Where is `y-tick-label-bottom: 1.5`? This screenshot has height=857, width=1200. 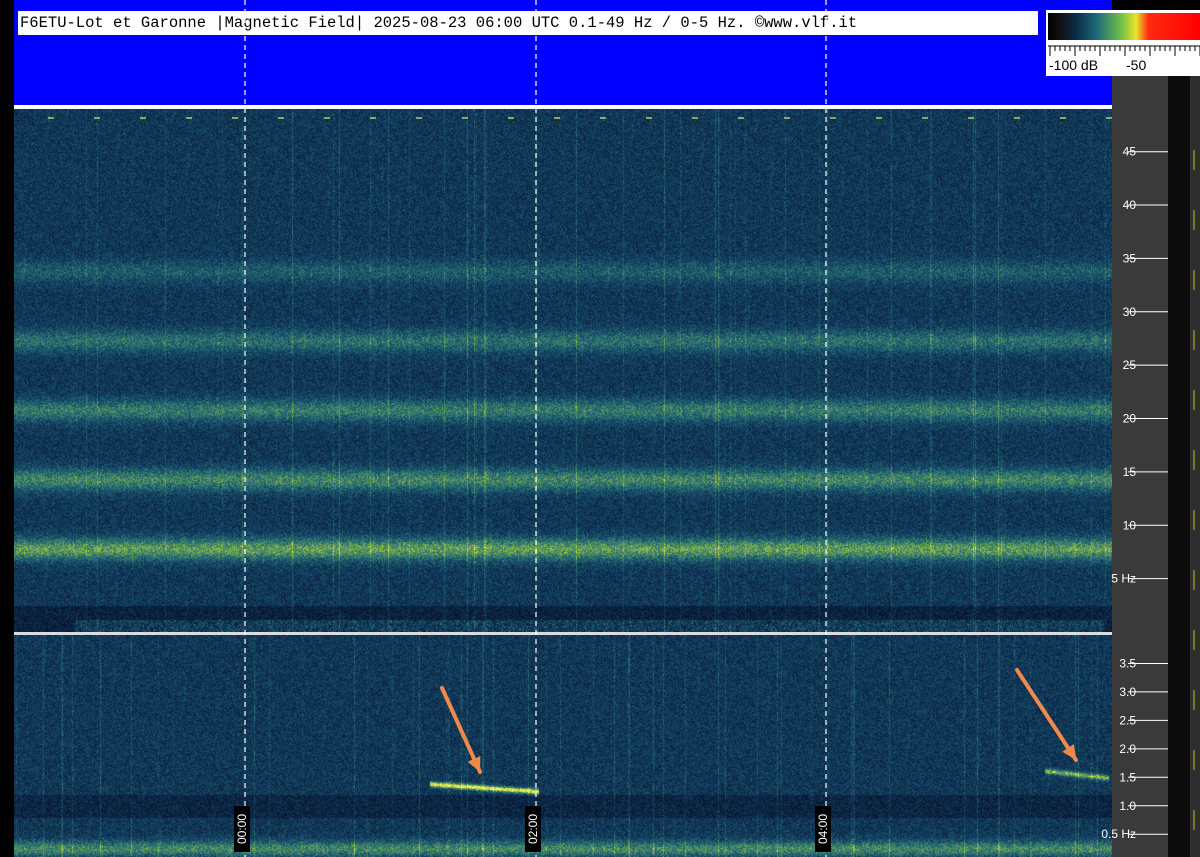 y-tick-label-bottom: 1.5 is located at coordinates (1127, 777).